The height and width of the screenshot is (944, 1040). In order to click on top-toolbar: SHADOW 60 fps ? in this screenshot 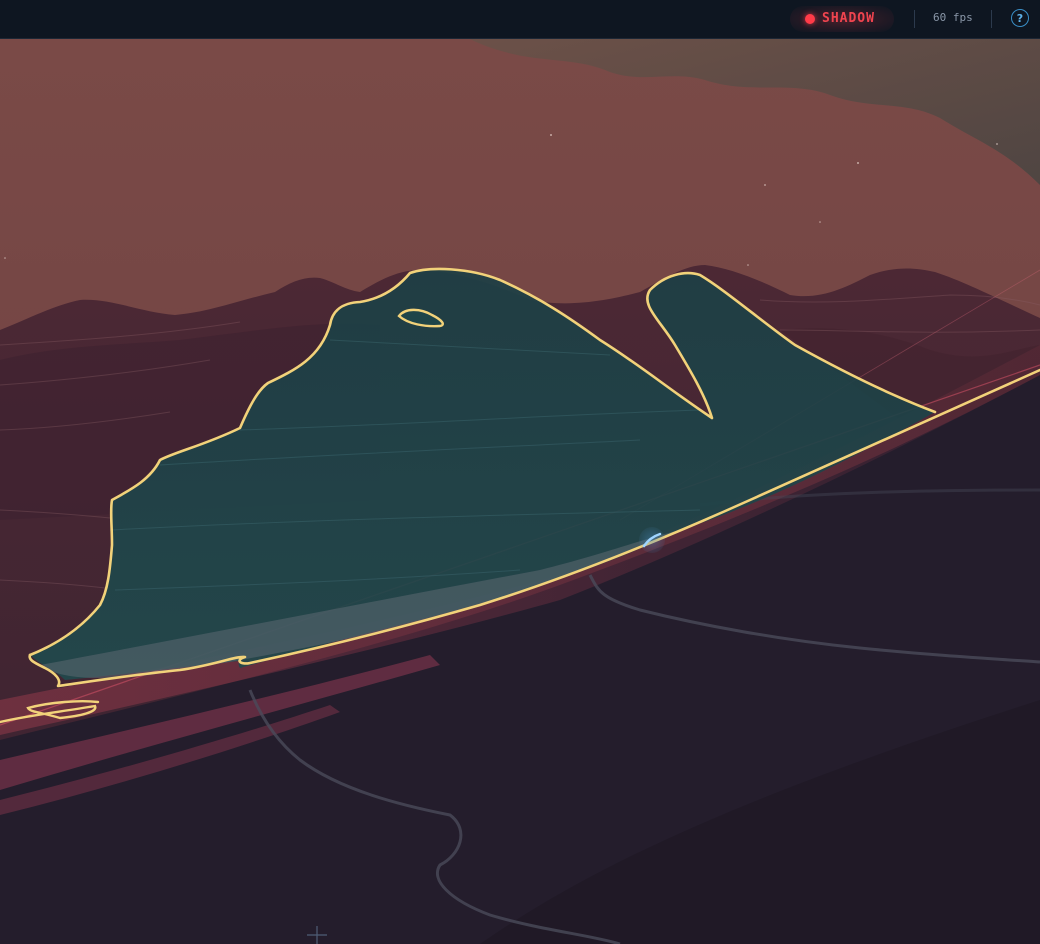, I will do `click(520, 19)`.